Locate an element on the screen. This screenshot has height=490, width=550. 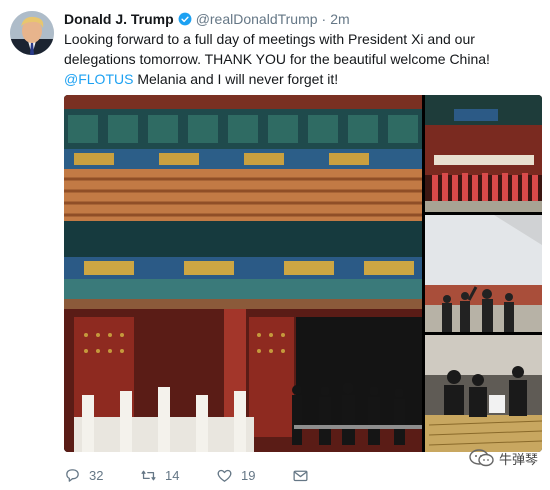
like-button: 19 is located at coordinates (254, 475).